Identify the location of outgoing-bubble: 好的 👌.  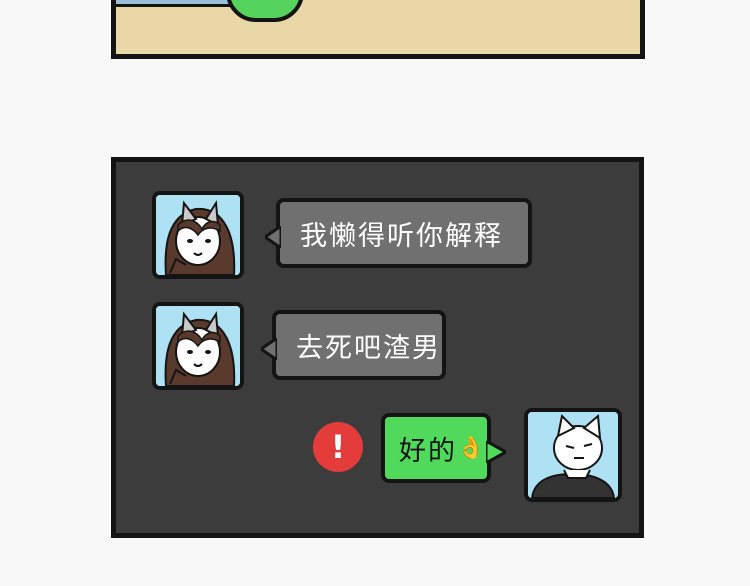
(443, 448).